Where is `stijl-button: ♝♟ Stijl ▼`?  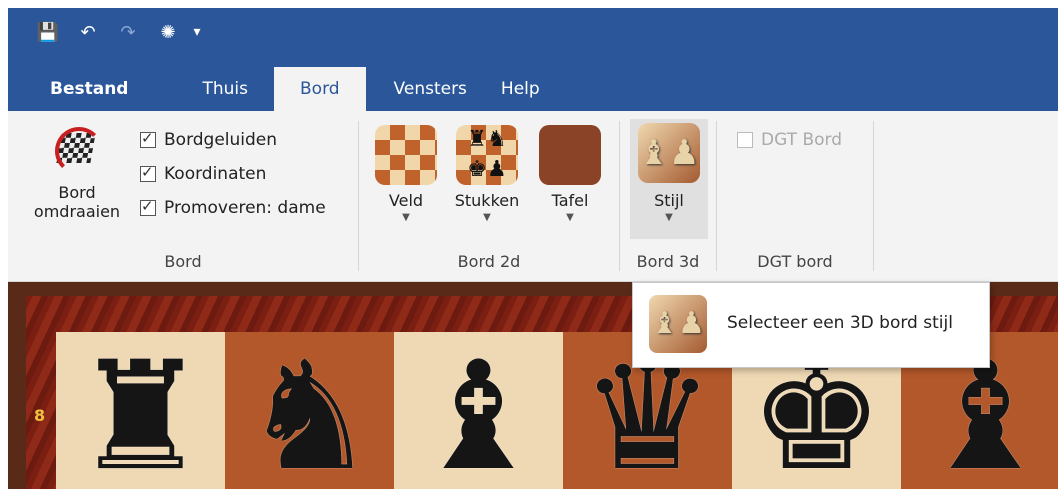 stijl-button: ♝♟ Stijl ▼ is located at coordinates (669, 179).